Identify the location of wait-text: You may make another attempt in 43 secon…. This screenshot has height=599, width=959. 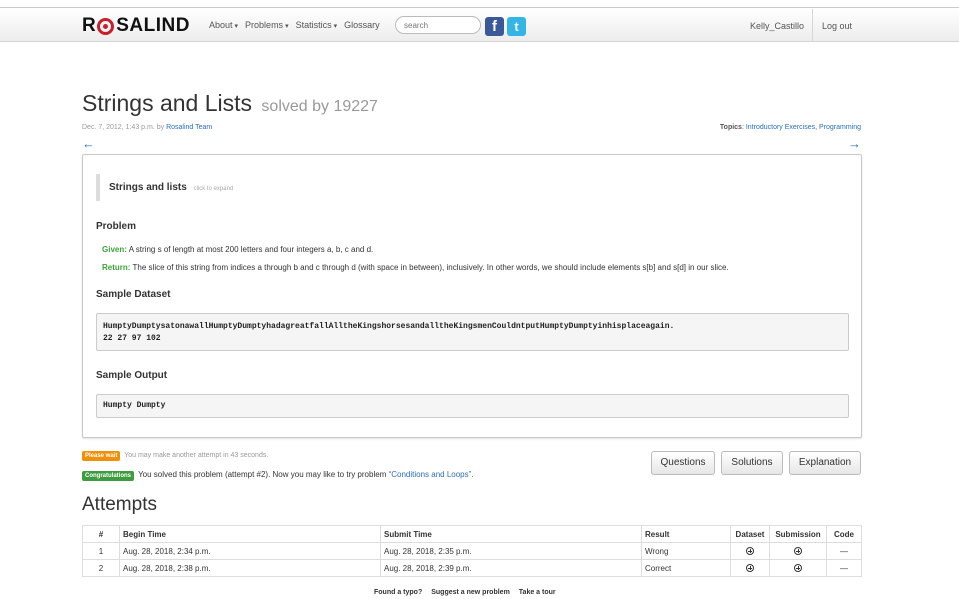
(196, 455).